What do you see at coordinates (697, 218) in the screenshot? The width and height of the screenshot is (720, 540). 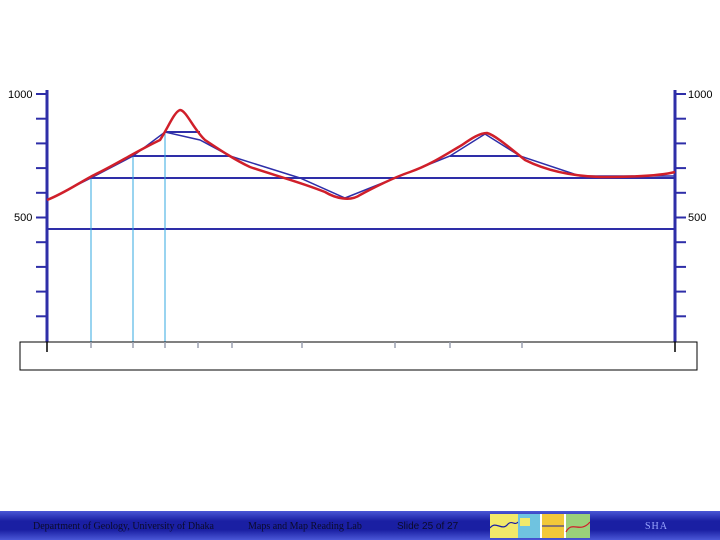 I see `right-mid-label: 500` at bounding box center [697, 218].